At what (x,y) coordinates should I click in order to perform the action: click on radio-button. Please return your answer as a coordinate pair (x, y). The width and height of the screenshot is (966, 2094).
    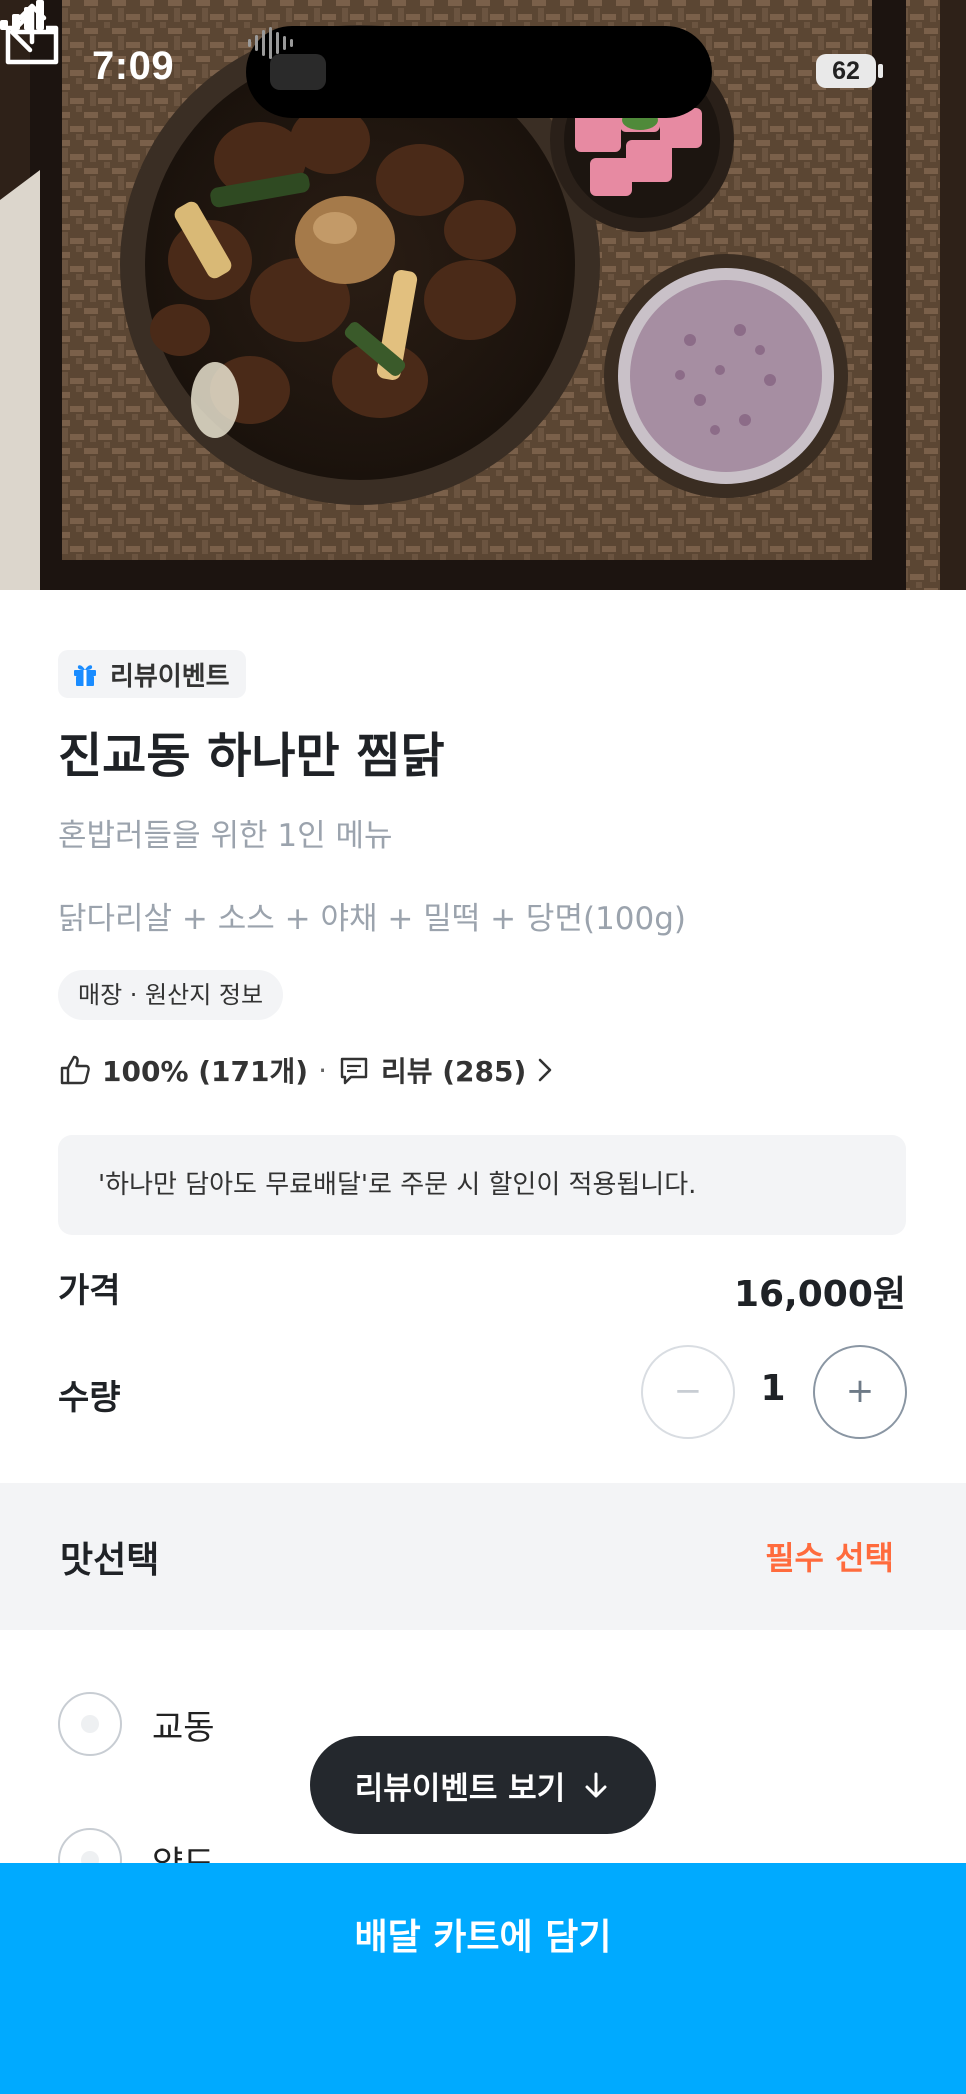
    Looking at the image, I should click on (90, 1724).